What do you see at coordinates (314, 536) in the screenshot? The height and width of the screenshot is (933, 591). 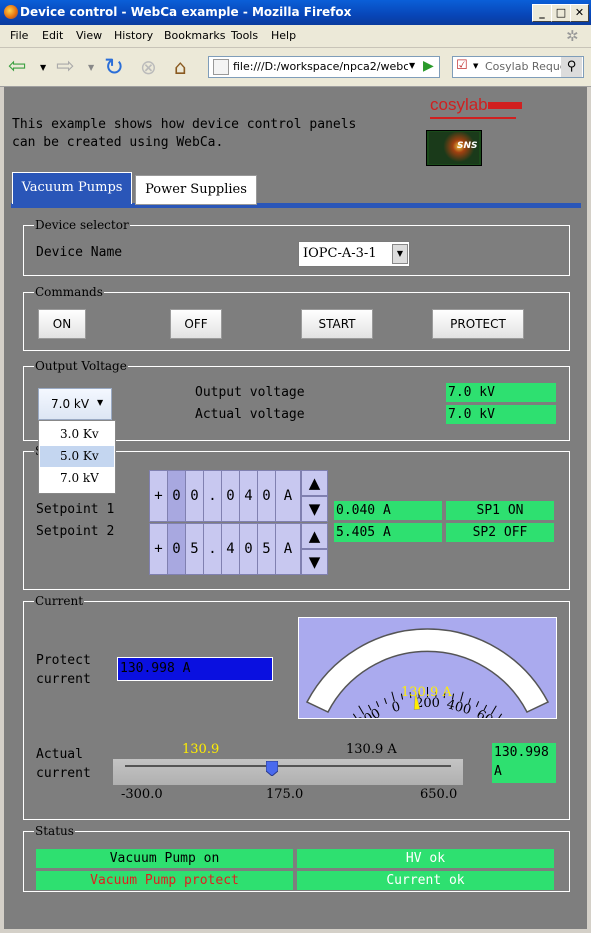 I see `sp2-up-arrow-icon: ▲` at bounding box center [314, 536].